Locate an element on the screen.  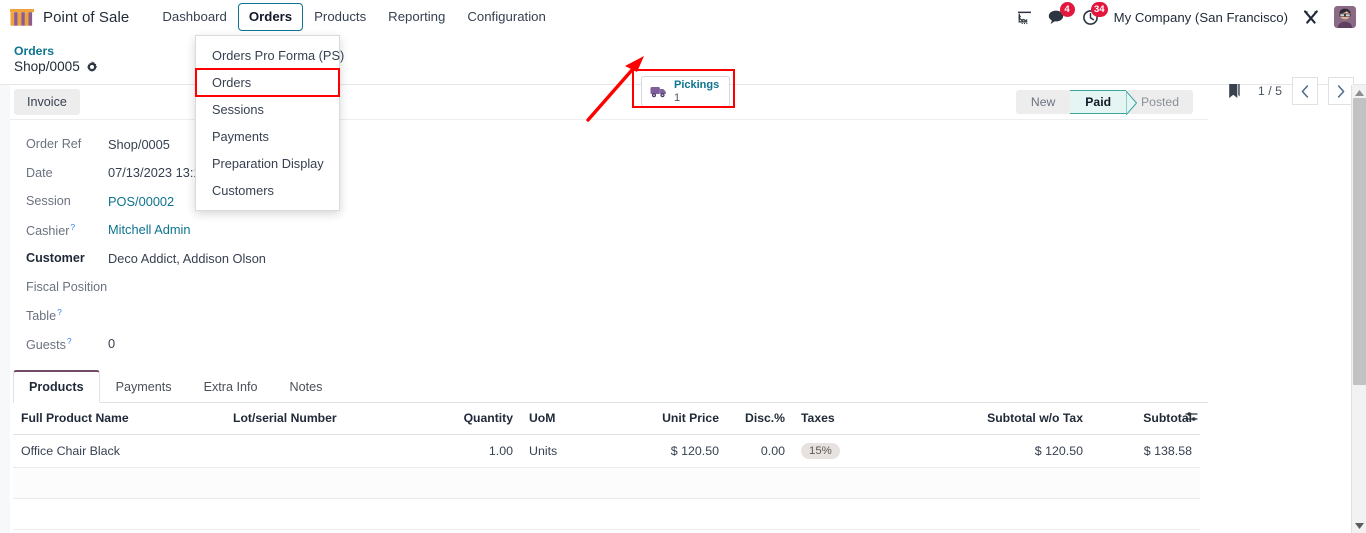
cell-uom: Units is located at coordinates (559, 451).